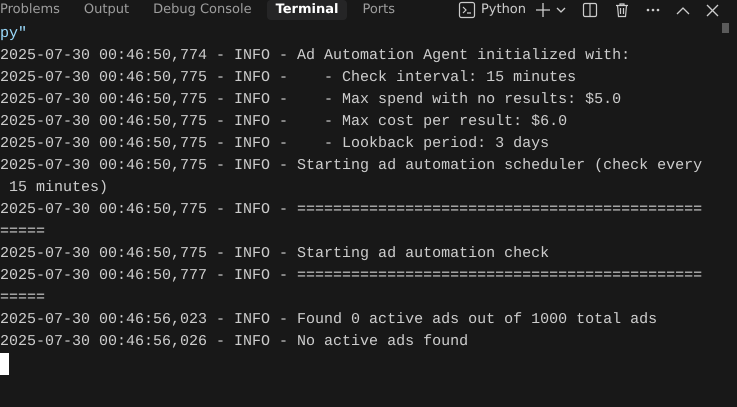 Image resolution: width=737 pixels, height=407 pixels. Describe the element at coordinates (352, 210) in the screenshot. I see `terminal-line: 2025-07-30 00:46:50,775 - INFO - =============================================` at that location.